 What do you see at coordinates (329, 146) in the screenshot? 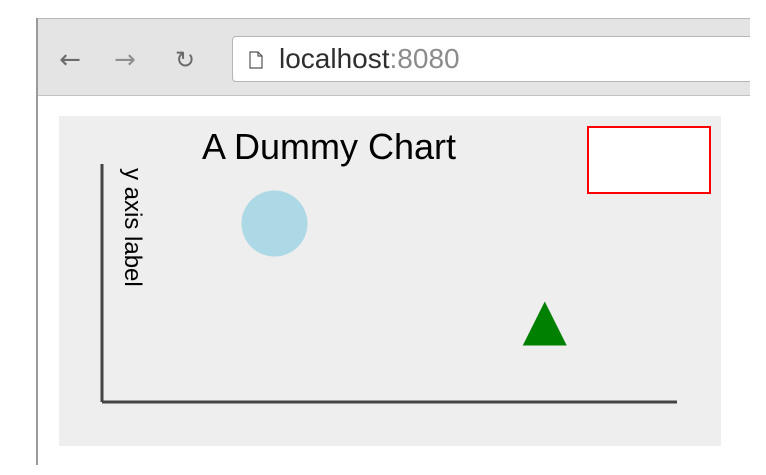
I see `chart-title: A Dummy Chart` at bounding box center [329, 146].